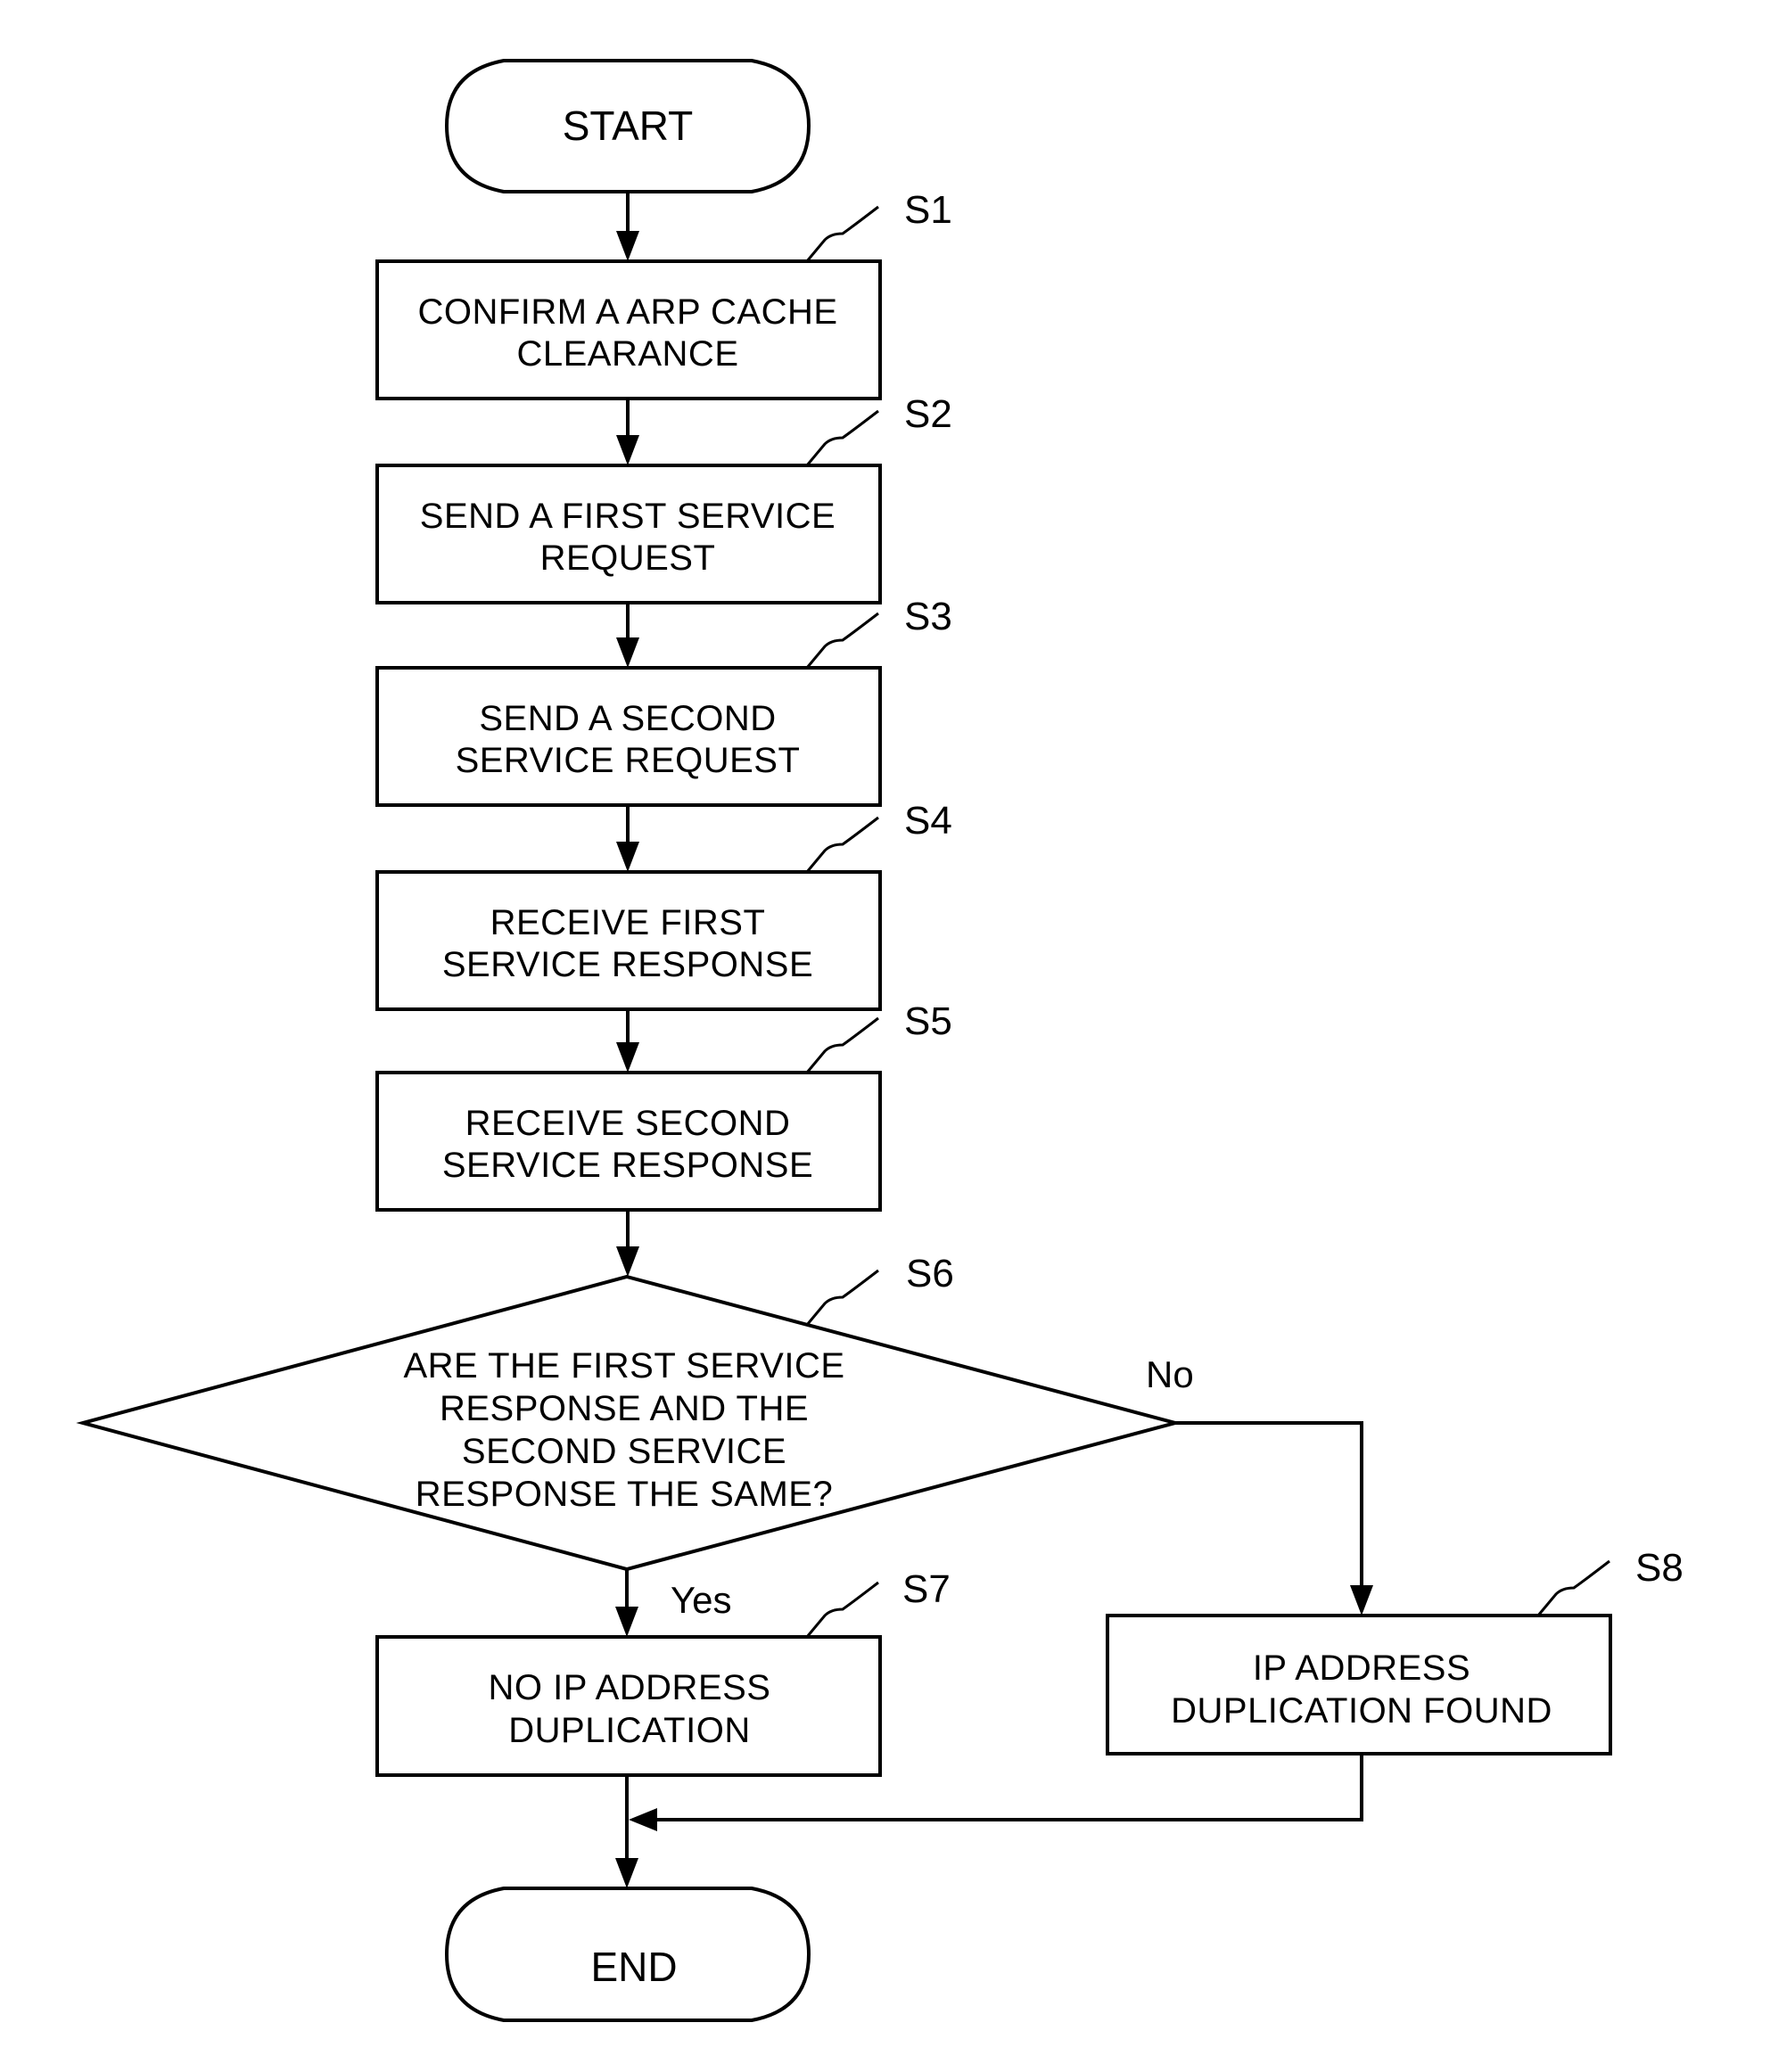 The width and height of the screenshot is (1770, 2072). Describe the element at coordinates (842, 437) in the screenshot. I see `step-leader-s2` at that location.